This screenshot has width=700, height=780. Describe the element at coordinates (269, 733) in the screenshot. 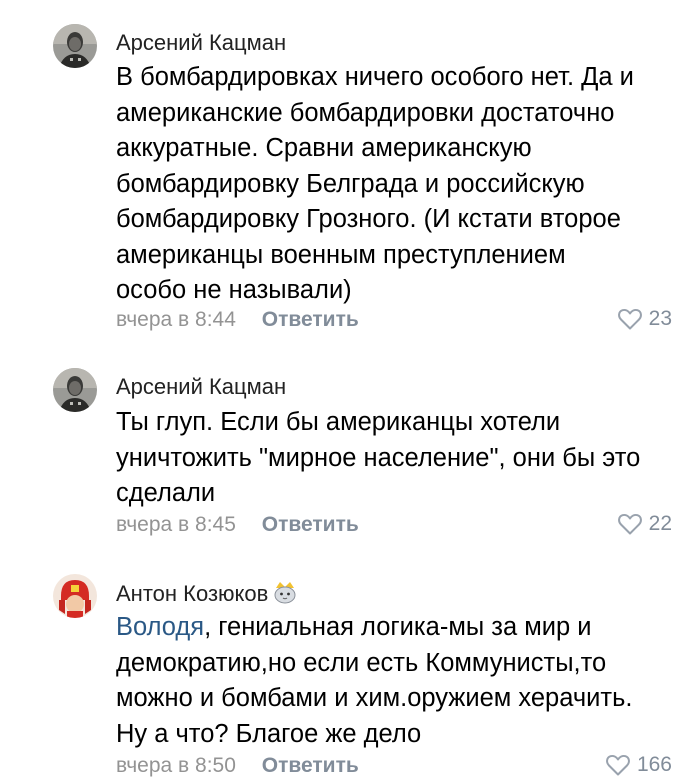

I see `comment-text-line: Ну а что? Благое же дело` at that location.